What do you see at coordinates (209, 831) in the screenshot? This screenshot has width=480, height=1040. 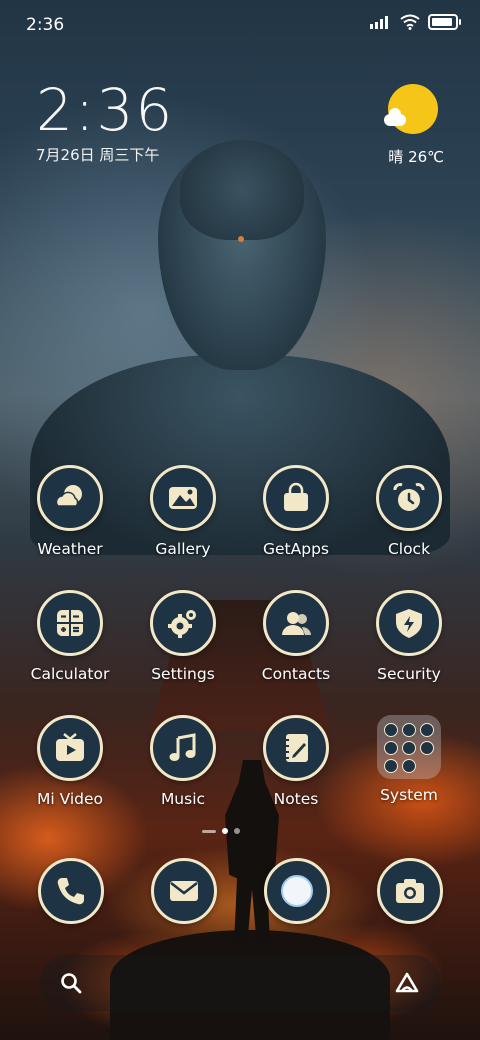 I see `page-indicator-menu` at bounding box center [209, 831].